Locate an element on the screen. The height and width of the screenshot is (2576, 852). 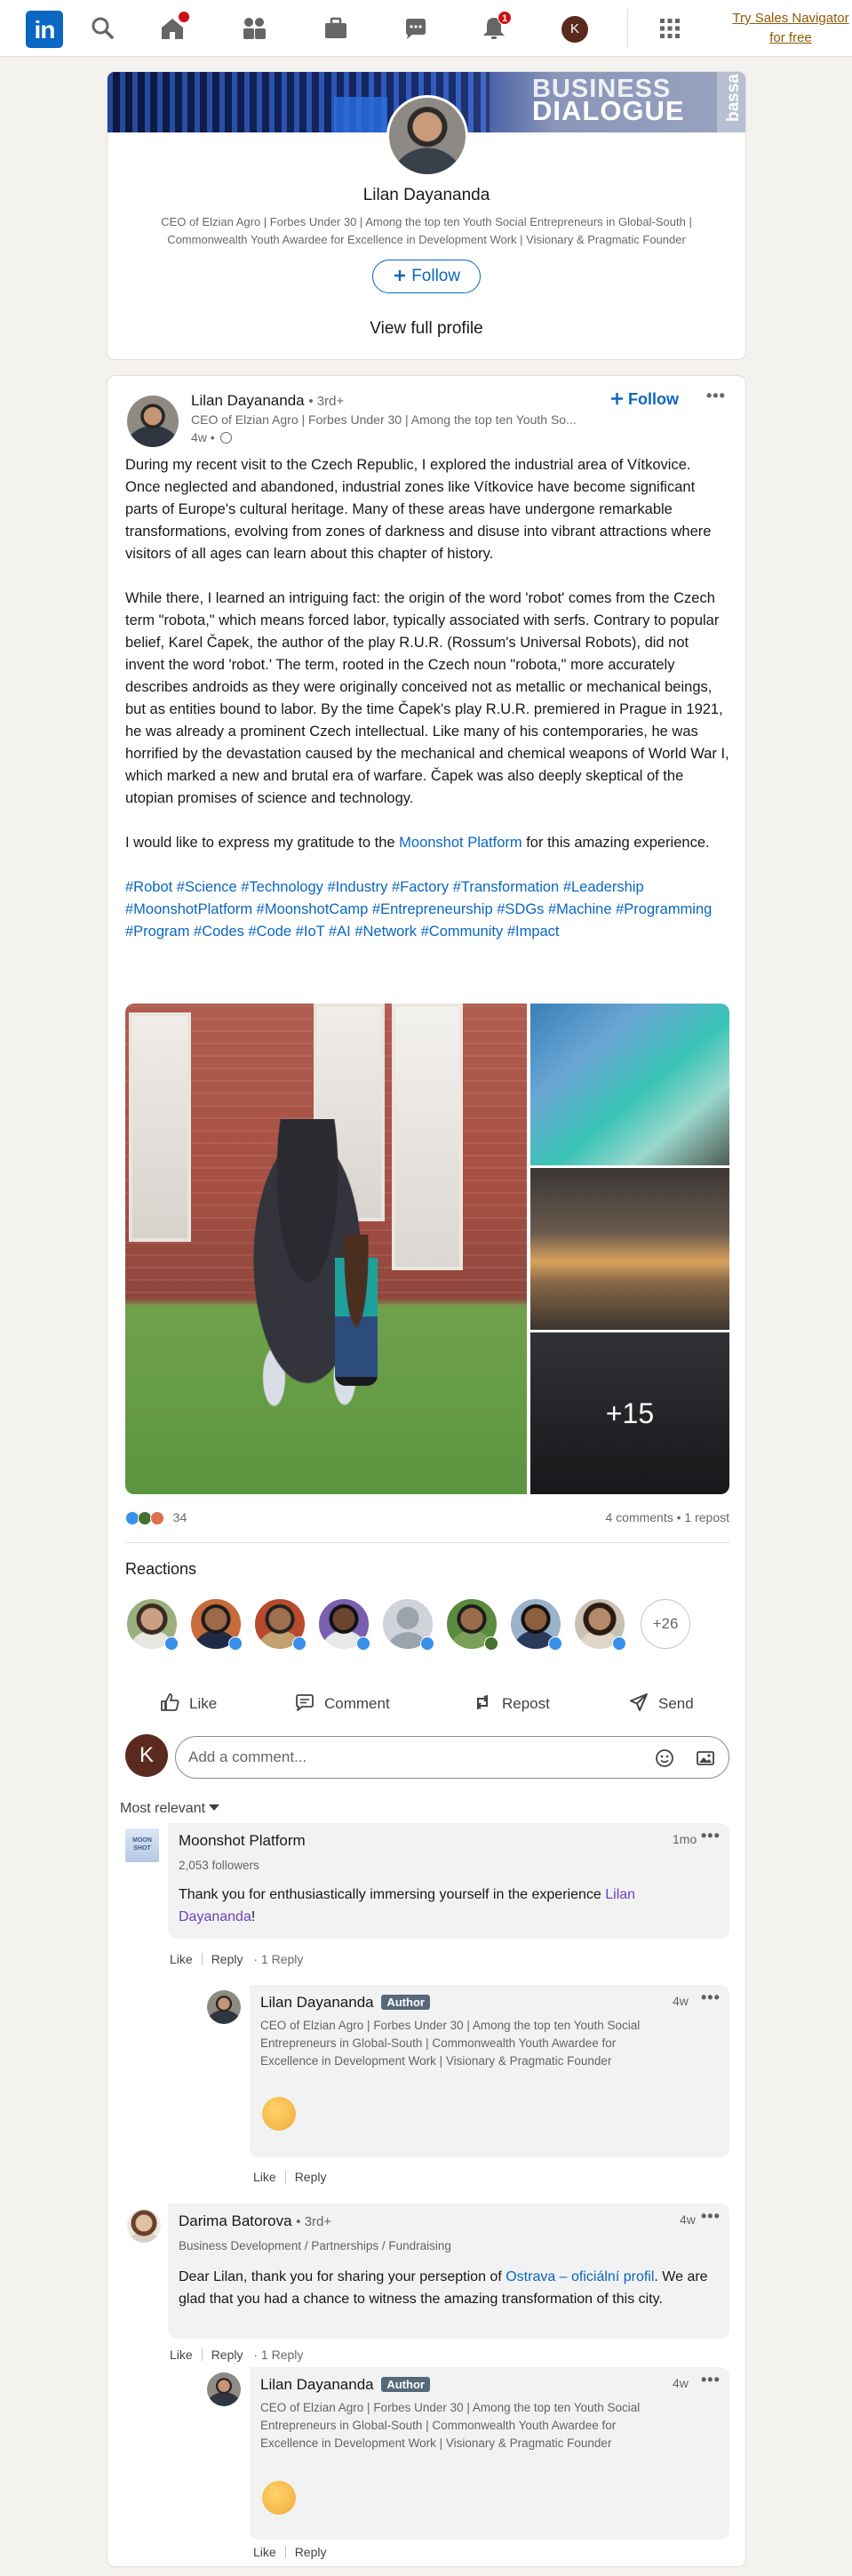
action-separator is located at coordinates (202, 1959).